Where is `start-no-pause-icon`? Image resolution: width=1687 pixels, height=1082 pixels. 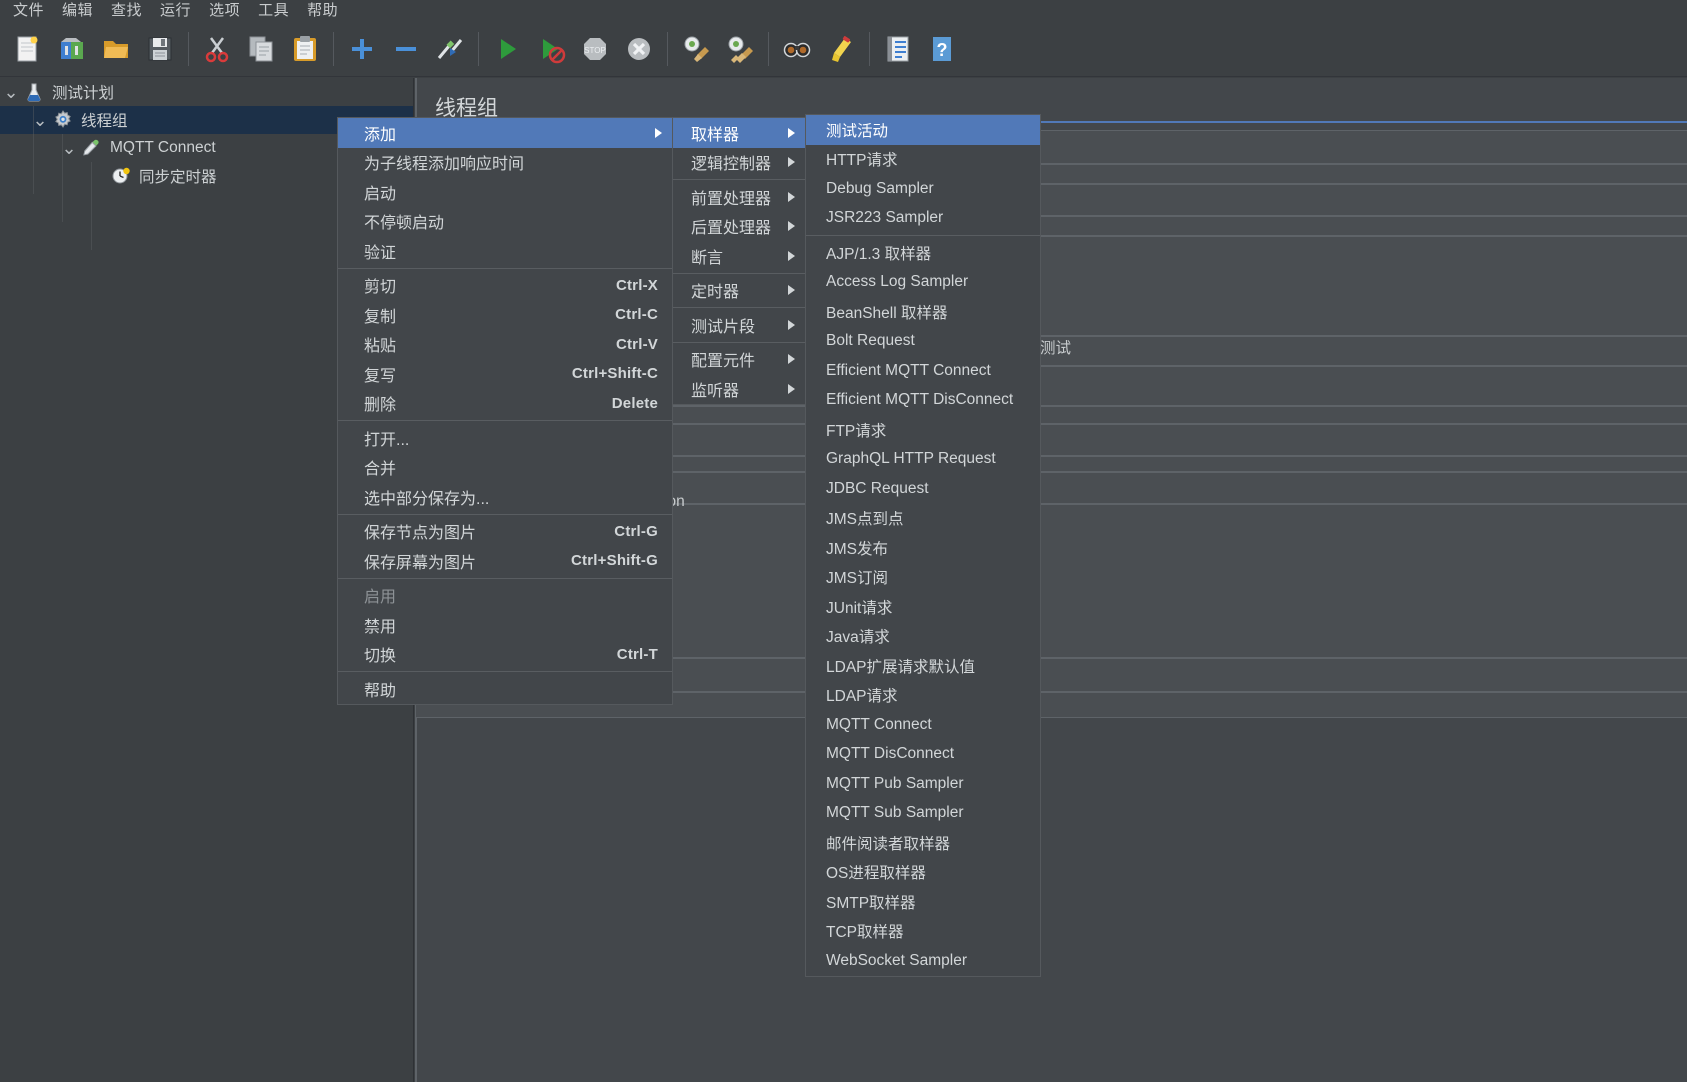
start-no-pause-icon is located at coordinates (551, 49).